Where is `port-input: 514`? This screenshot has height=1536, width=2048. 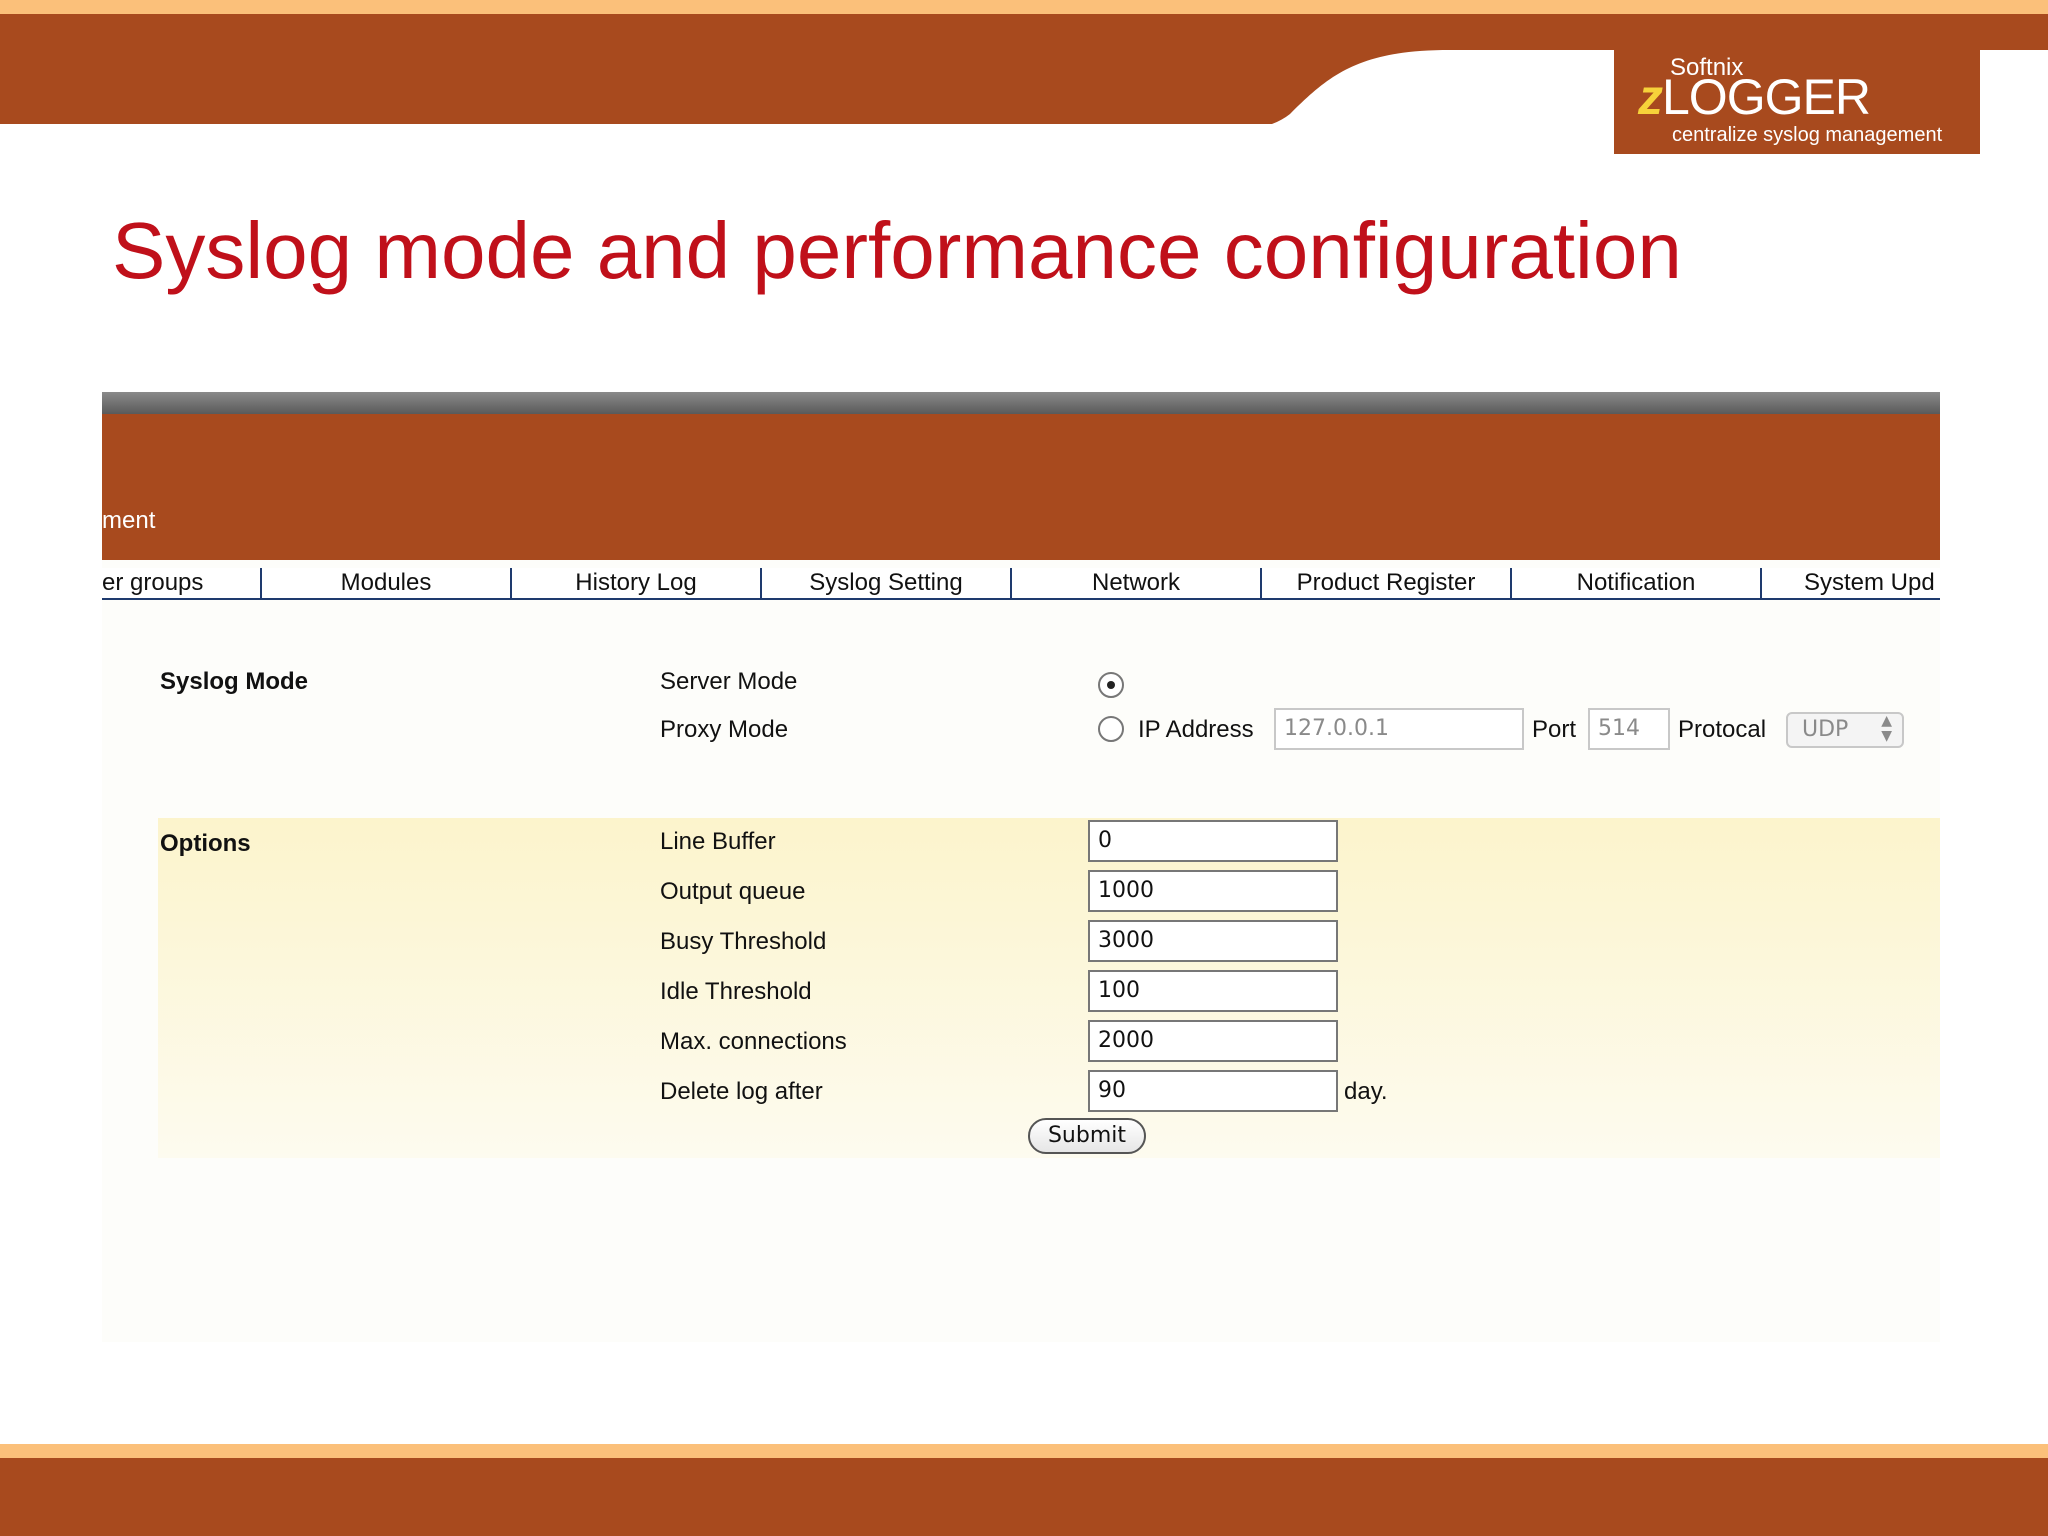
port-input: 514 is located at coordinates (1629, 729).